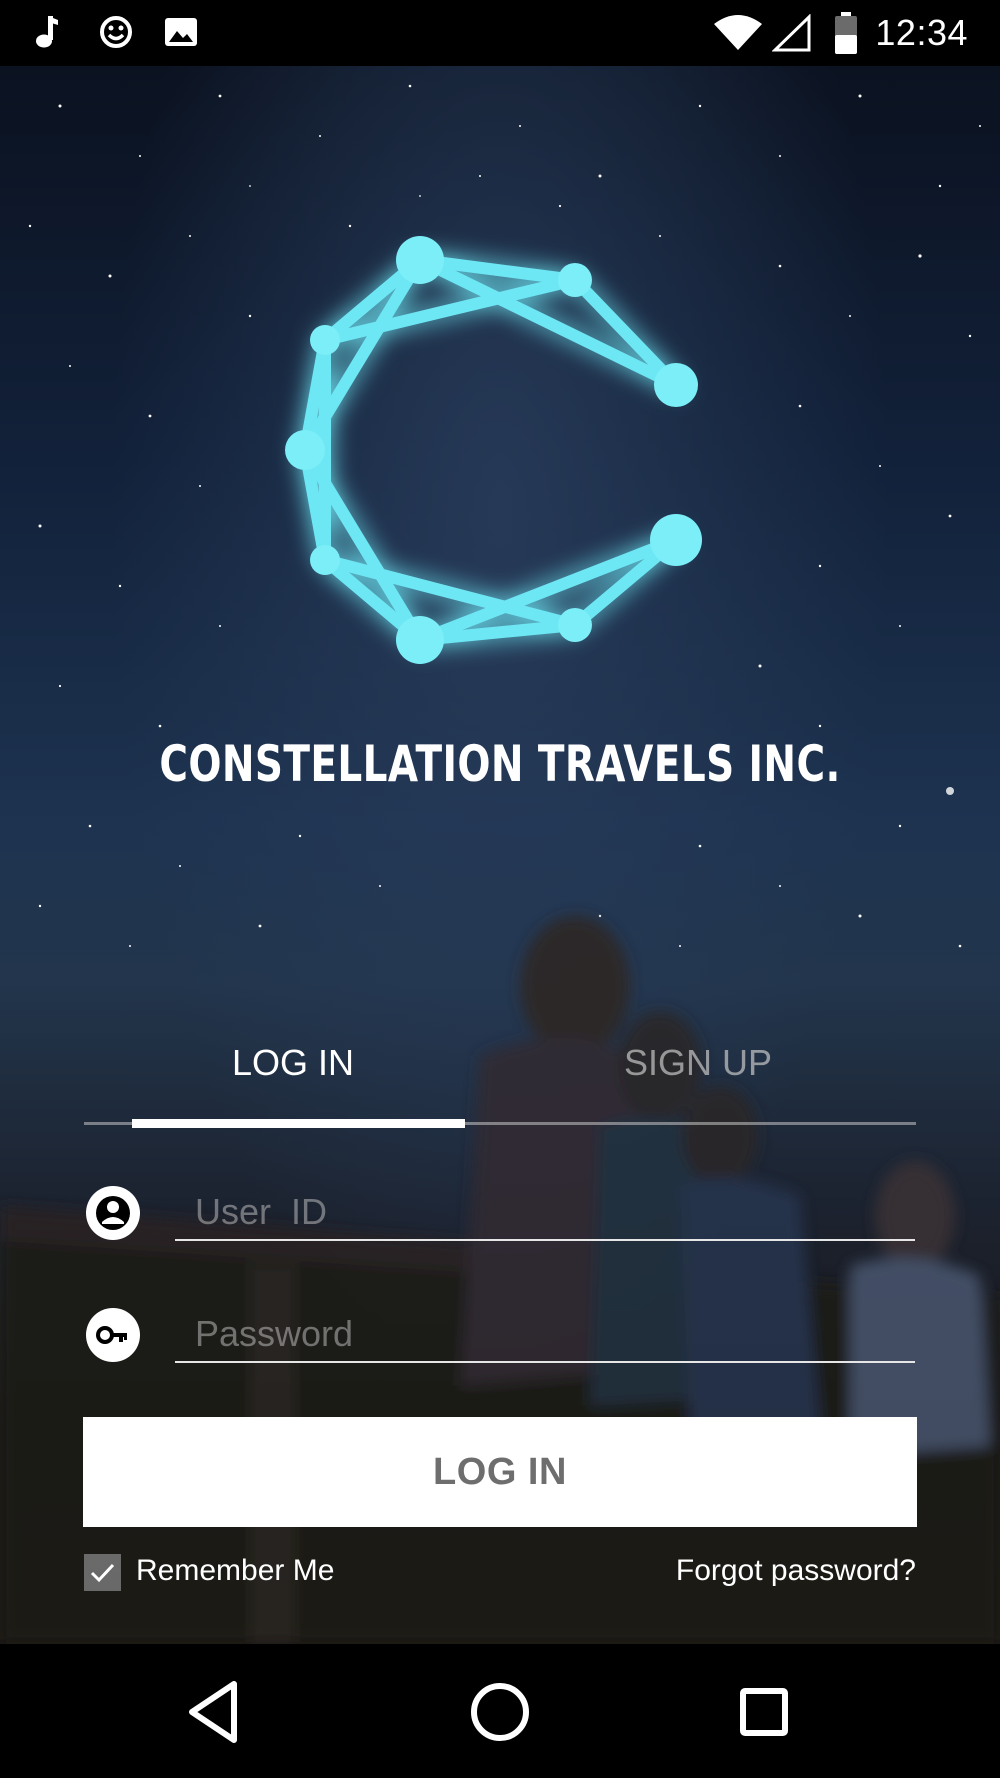 This screenshot has height=1778, width=1000. What do you see at coordinates (500, 33) in the screenshot?
I see `status-bar: 12:34` at bounding box center [500, 33].